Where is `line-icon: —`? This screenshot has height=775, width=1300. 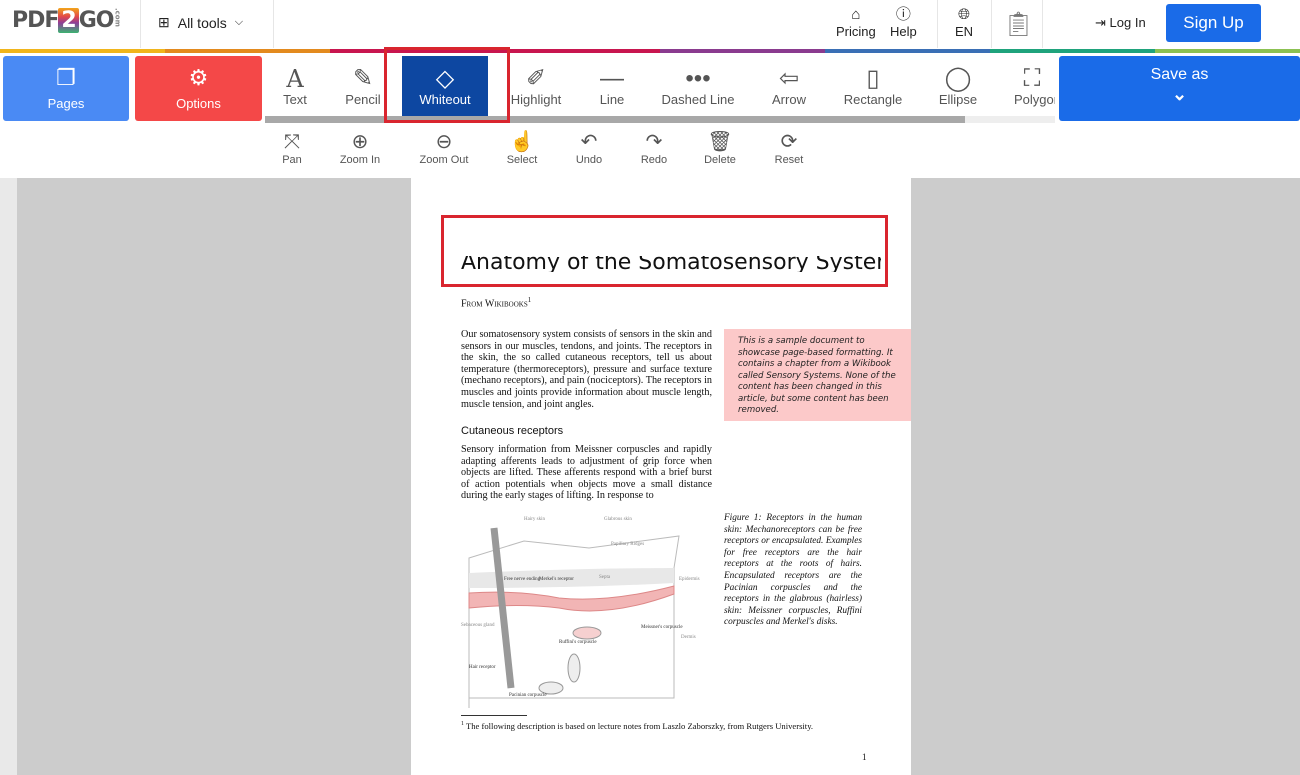 line-icon: — is located at coordinates (612, 78).